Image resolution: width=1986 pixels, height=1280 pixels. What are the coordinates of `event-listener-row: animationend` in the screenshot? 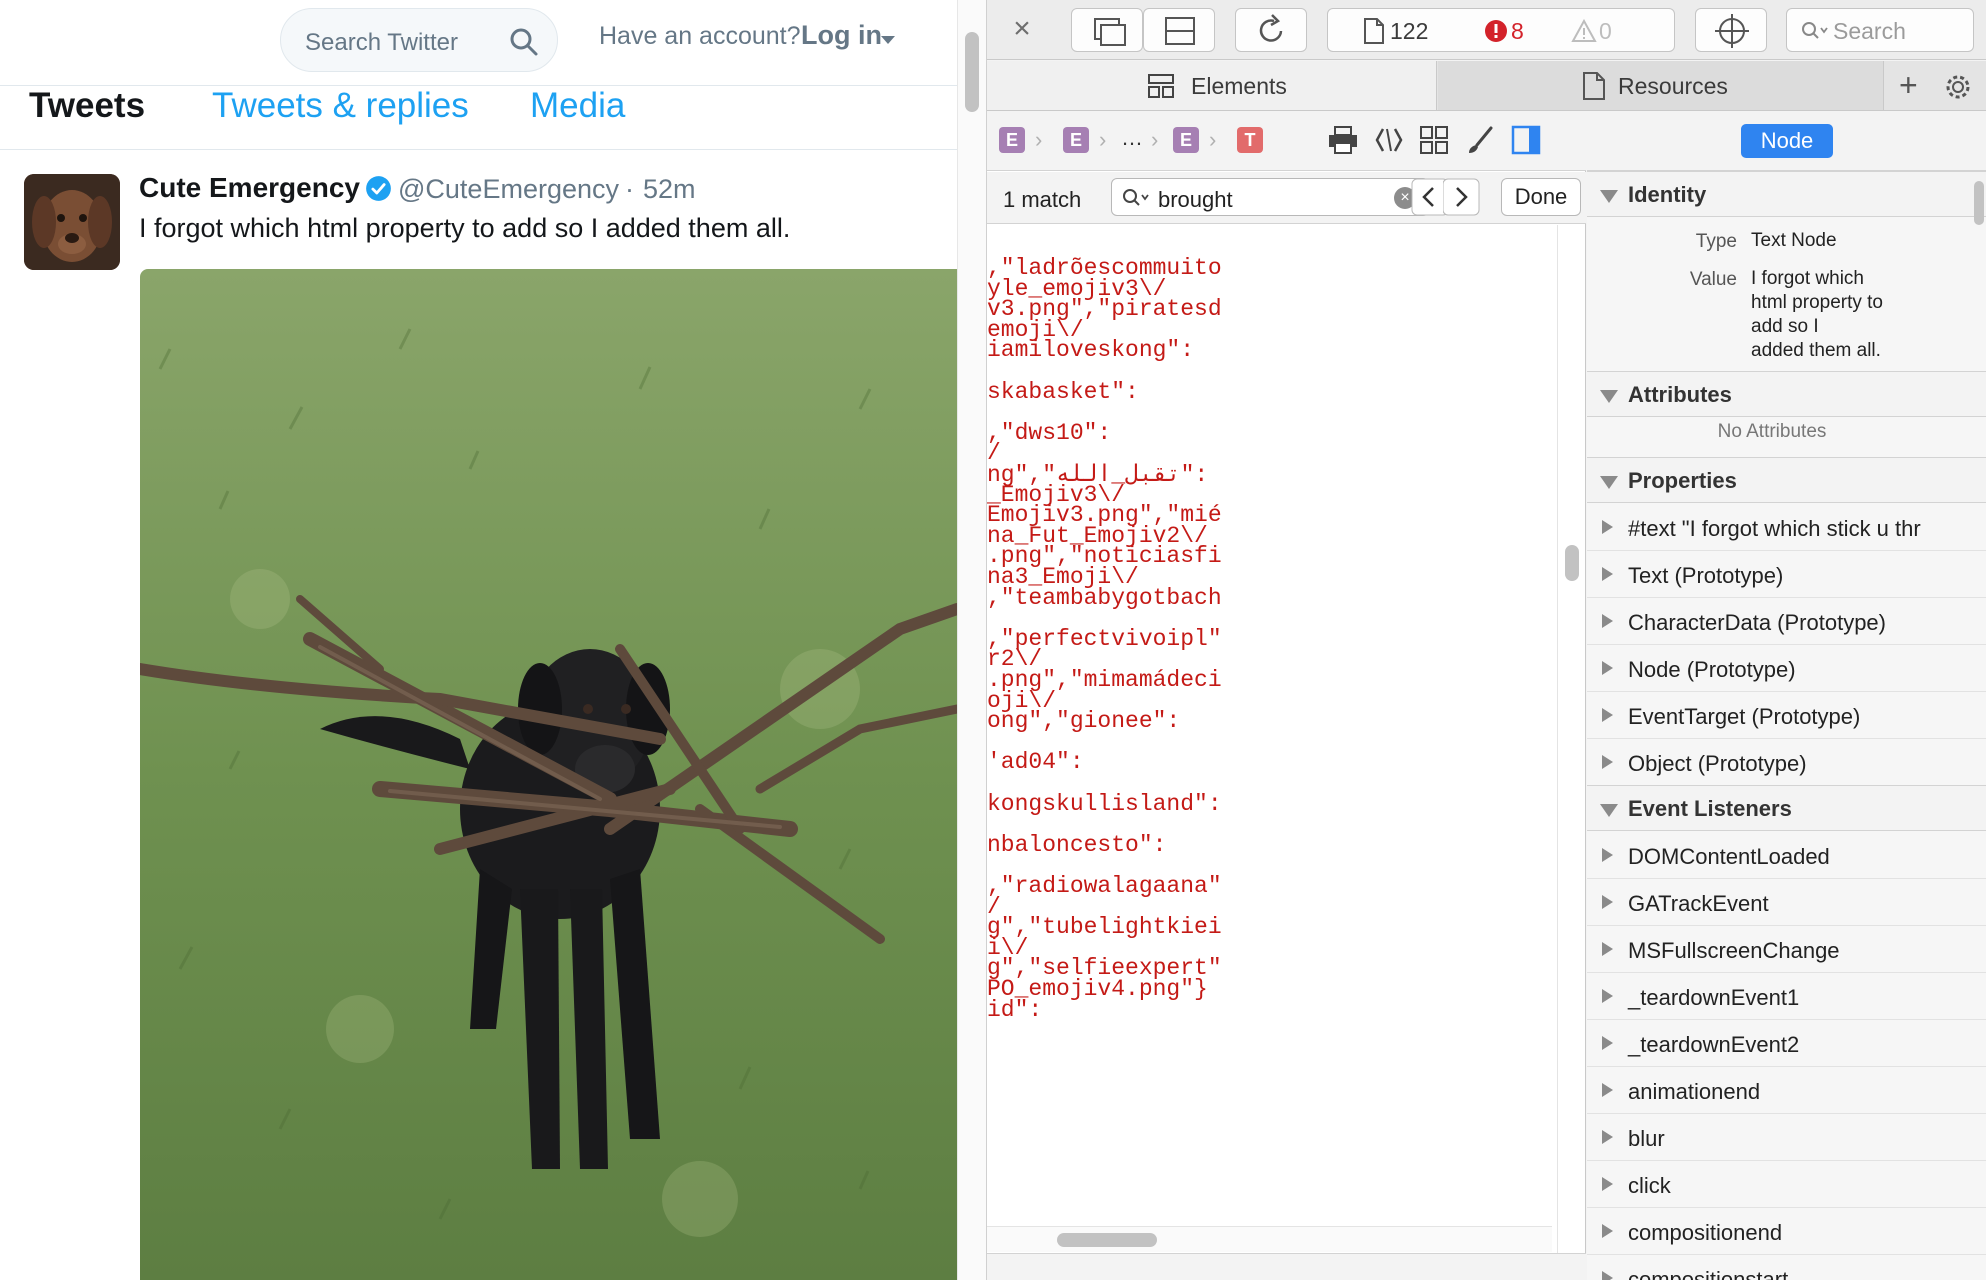 It's located at (1786, 1090).